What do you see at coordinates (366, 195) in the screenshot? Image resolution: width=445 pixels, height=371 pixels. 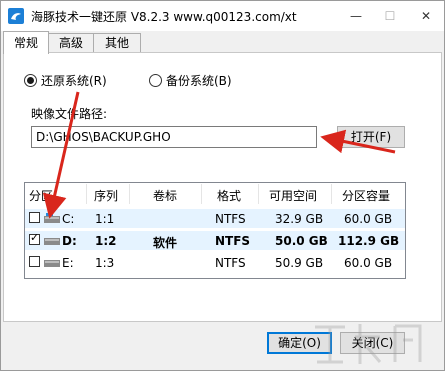 I see `header-capacity: 分区容量` at bounding box center [366, 195].